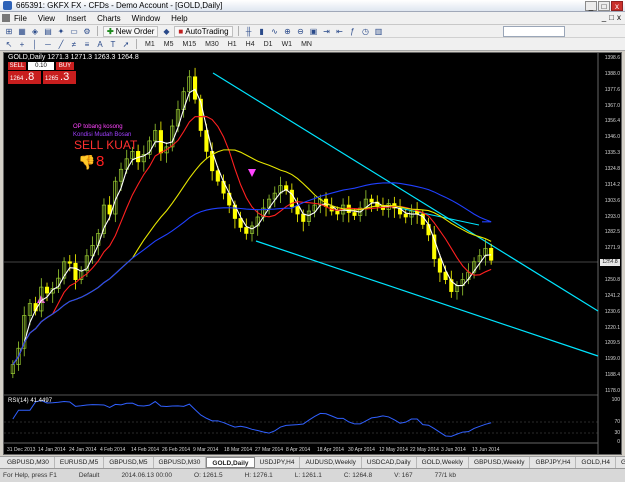  Describe the element at coordinates (61, 44) in the screenshot. I see `trendline-icon: ╱` at that location.